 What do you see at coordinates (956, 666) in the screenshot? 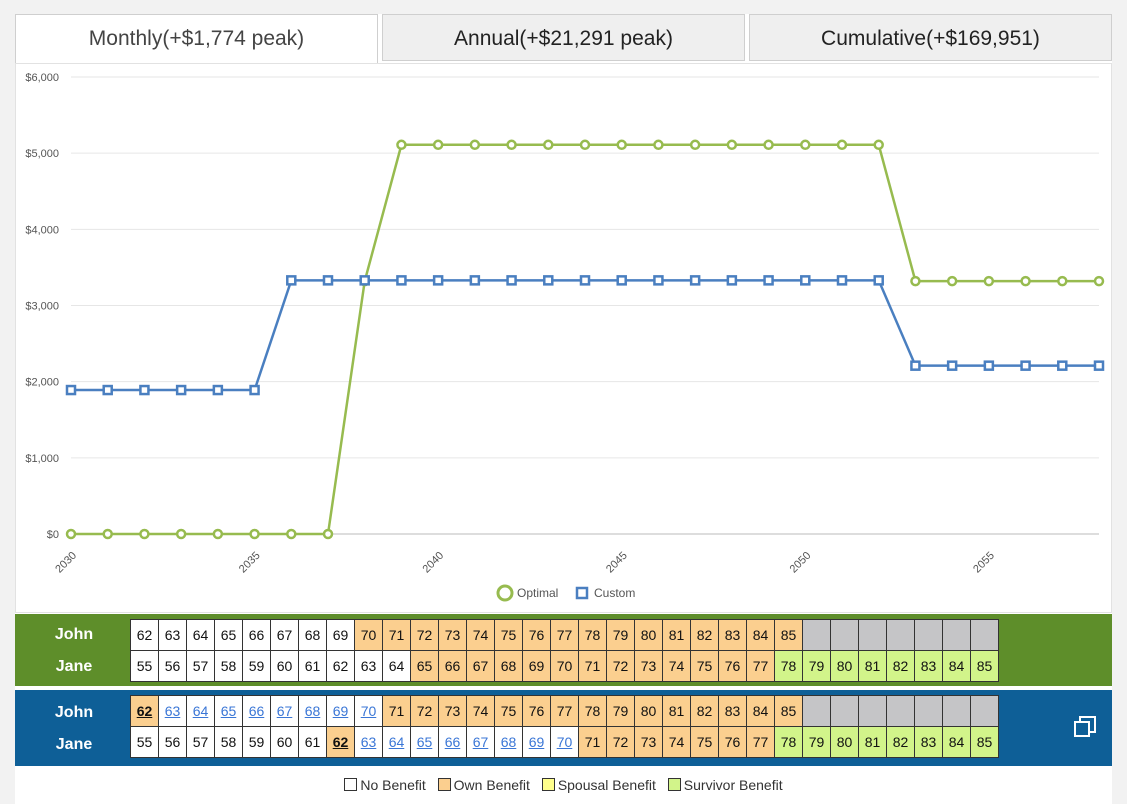
I see `age-cell: 84` at bounding box center [956, 666].